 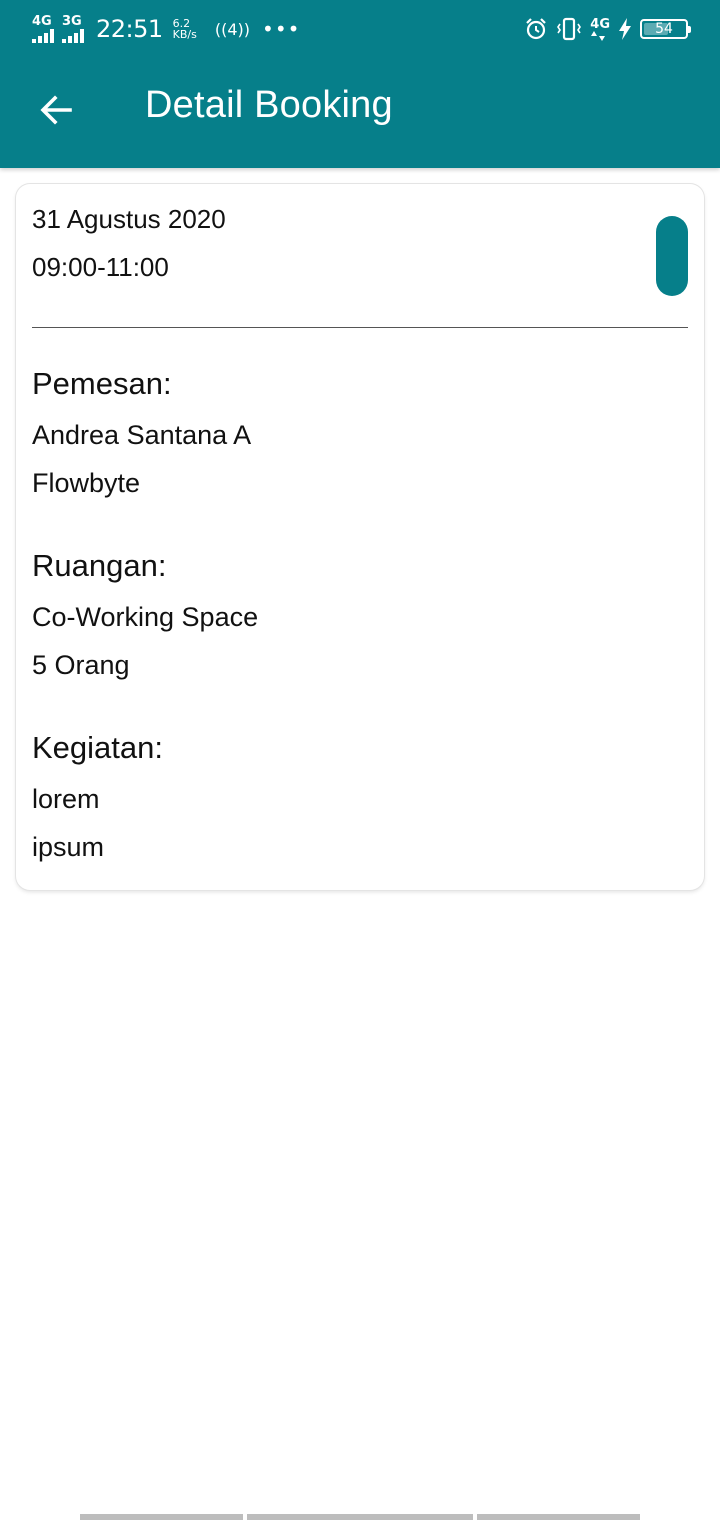 What do you see at coordinates (66, 799) in the screenshot?
I see `kegiatan-line-1: lorem` at bounding box center [66, 799].